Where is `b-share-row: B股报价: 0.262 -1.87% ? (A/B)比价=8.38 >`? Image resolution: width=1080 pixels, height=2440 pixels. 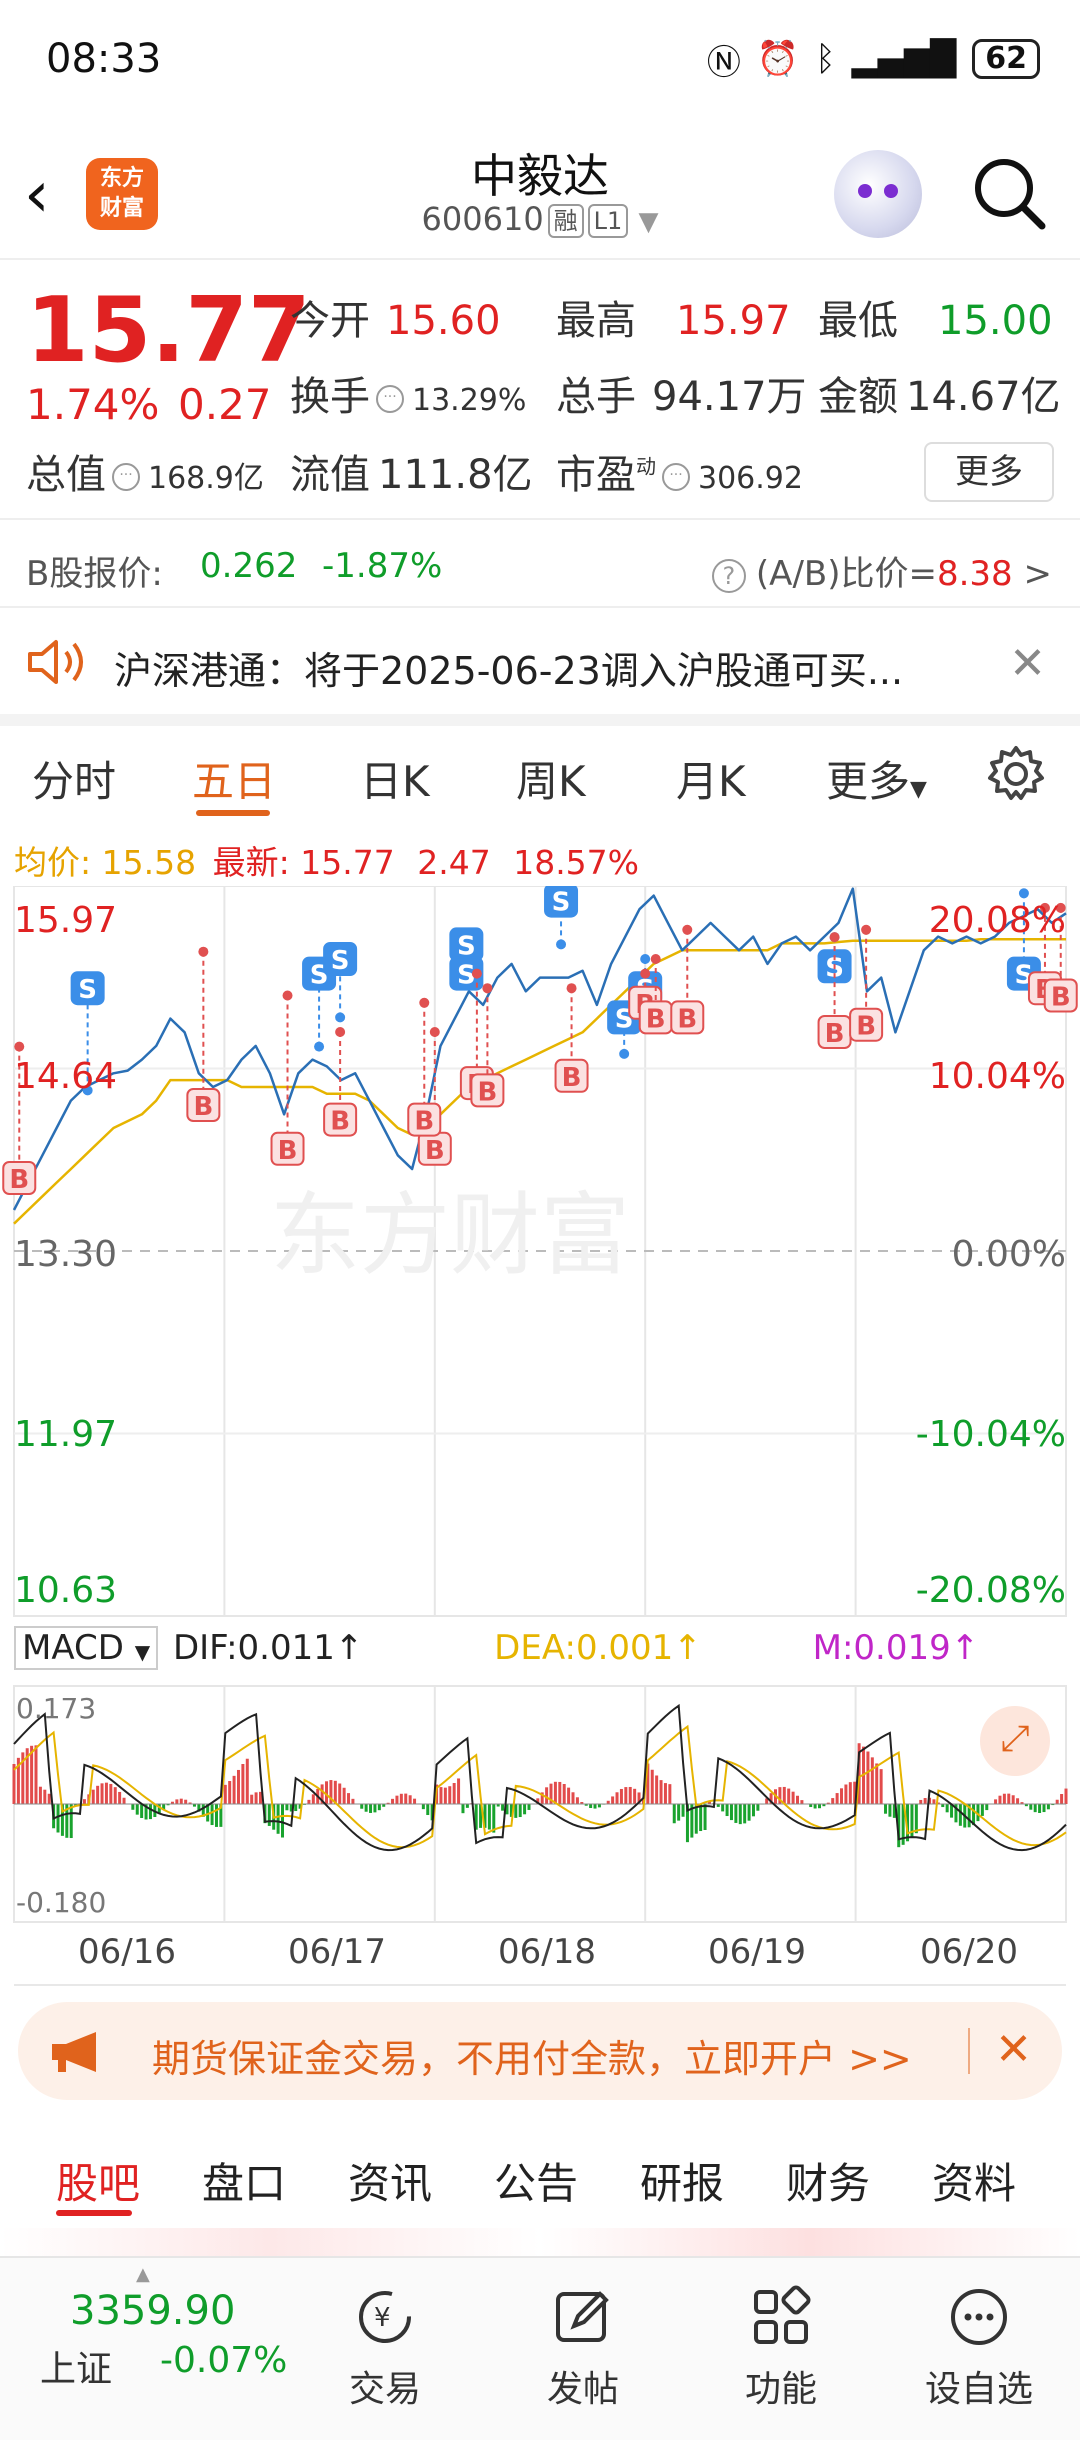
b-share-row: B股报价: 0.262 -1.87% ? (A/B)比价=8.38 > is located at coordinates (540, 563).